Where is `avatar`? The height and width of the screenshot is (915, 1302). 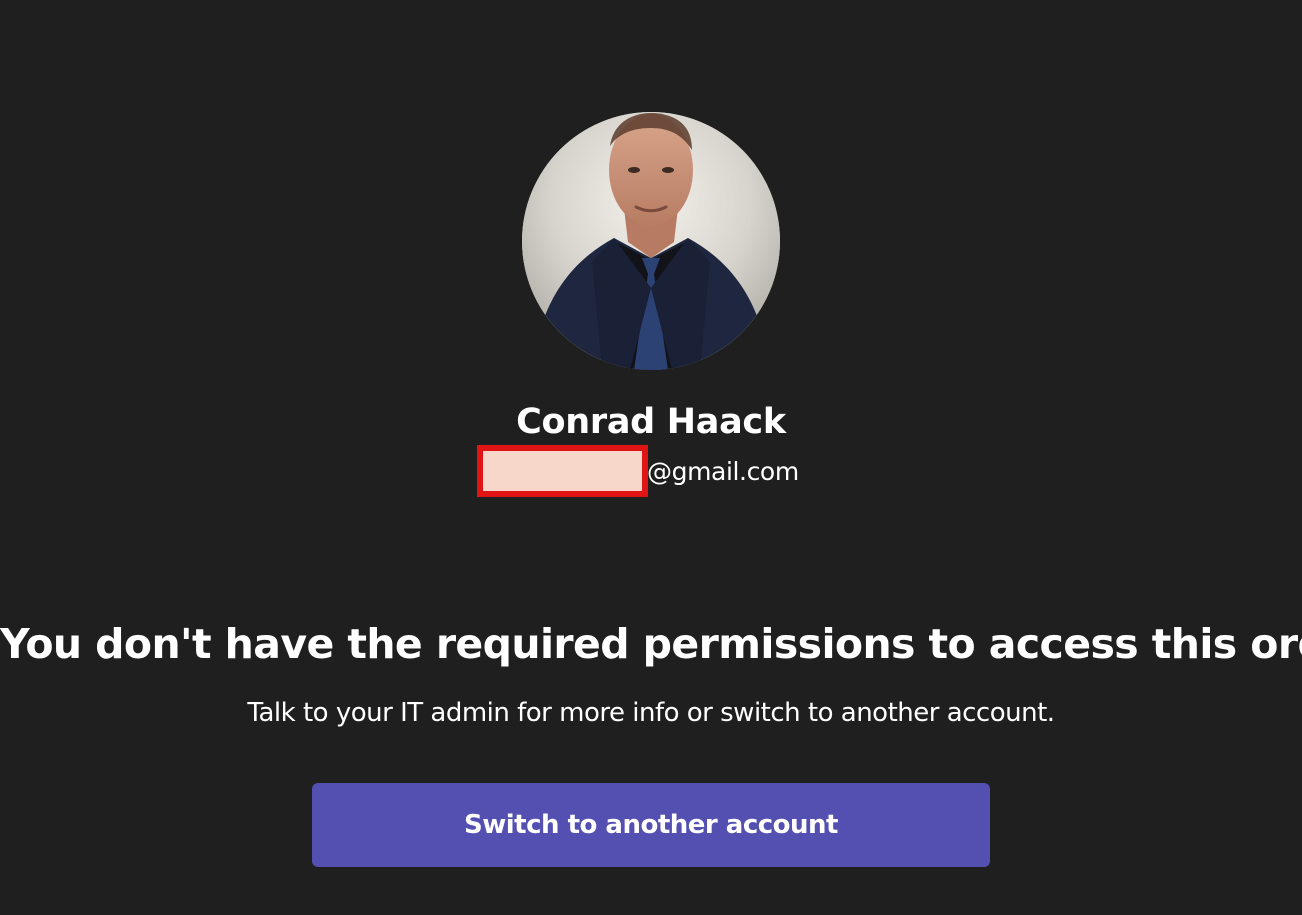 avatar is located at coordinates (651, 241).